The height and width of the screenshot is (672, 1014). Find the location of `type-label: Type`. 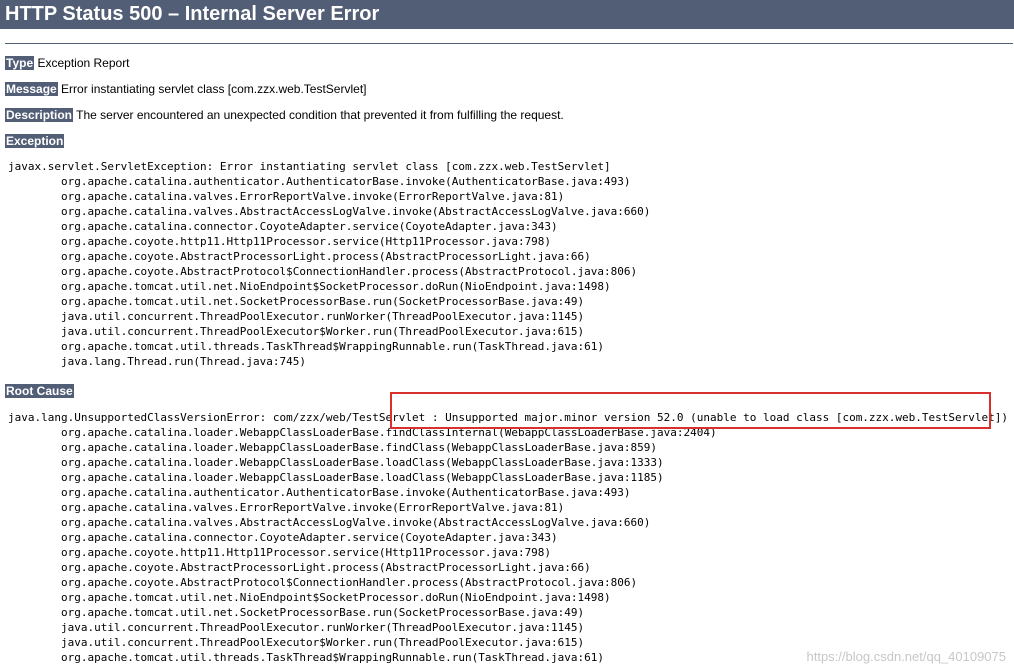

type-label: Type is located at coordinates (20, 63).